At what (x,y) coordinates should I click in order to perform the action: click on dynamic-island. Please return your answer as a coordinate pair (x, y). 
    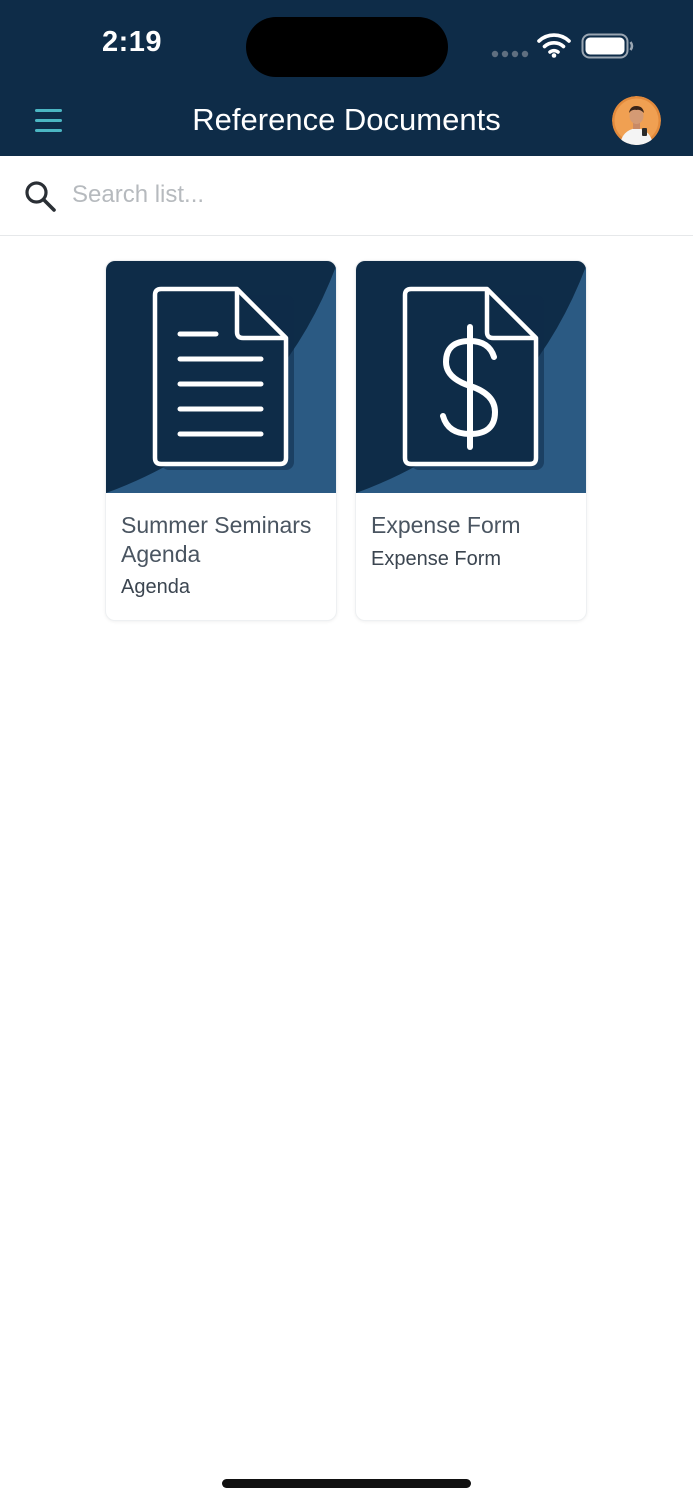
    Looking at the image, I should click on (347, 47).